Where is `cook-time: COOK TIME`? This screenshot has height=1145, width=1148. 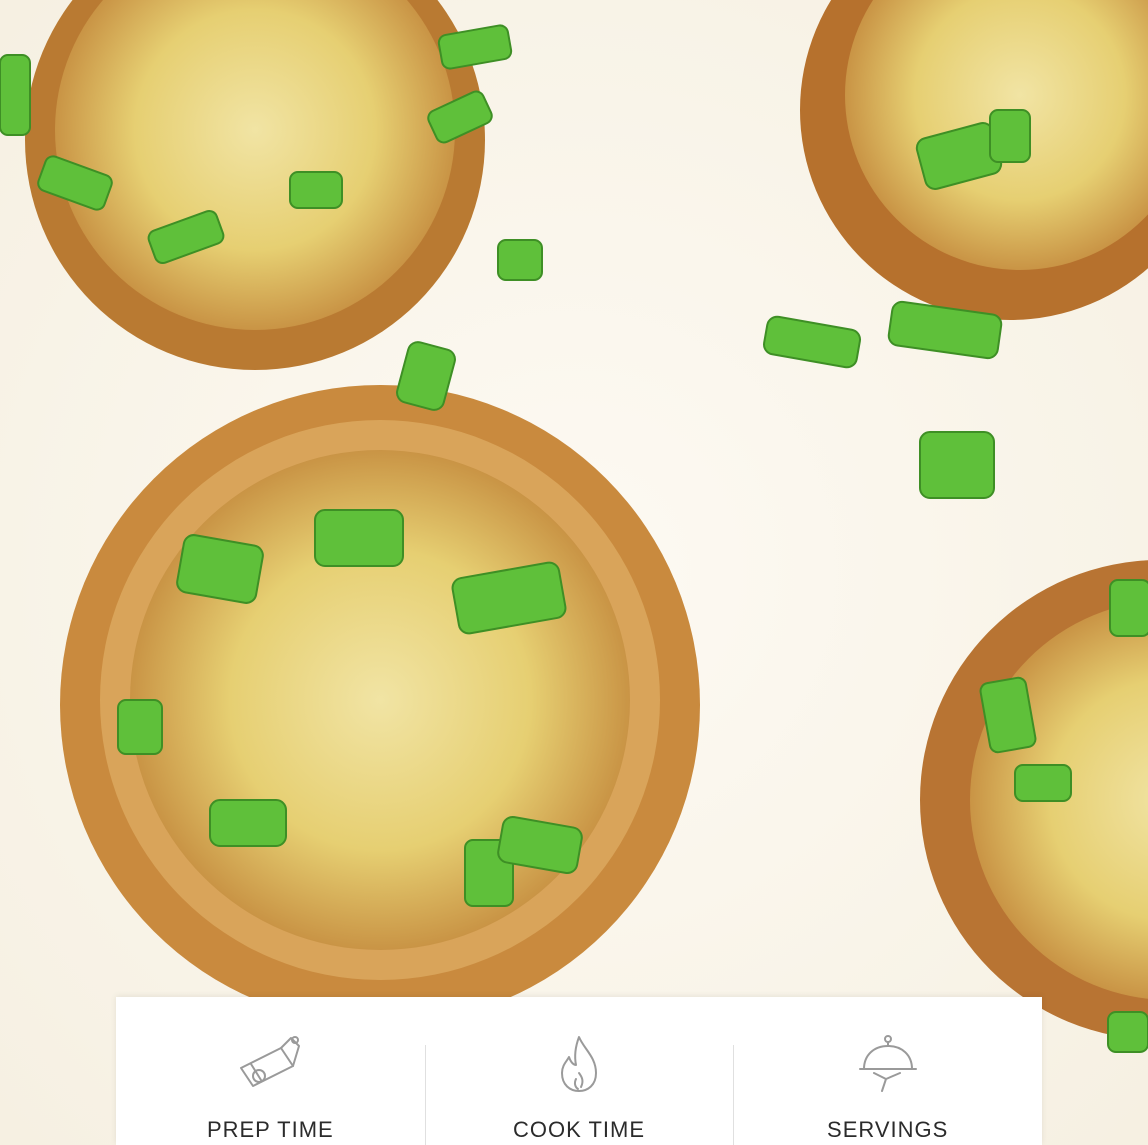
cook-time: COOK TIME is located at coordinates (579, 1071).